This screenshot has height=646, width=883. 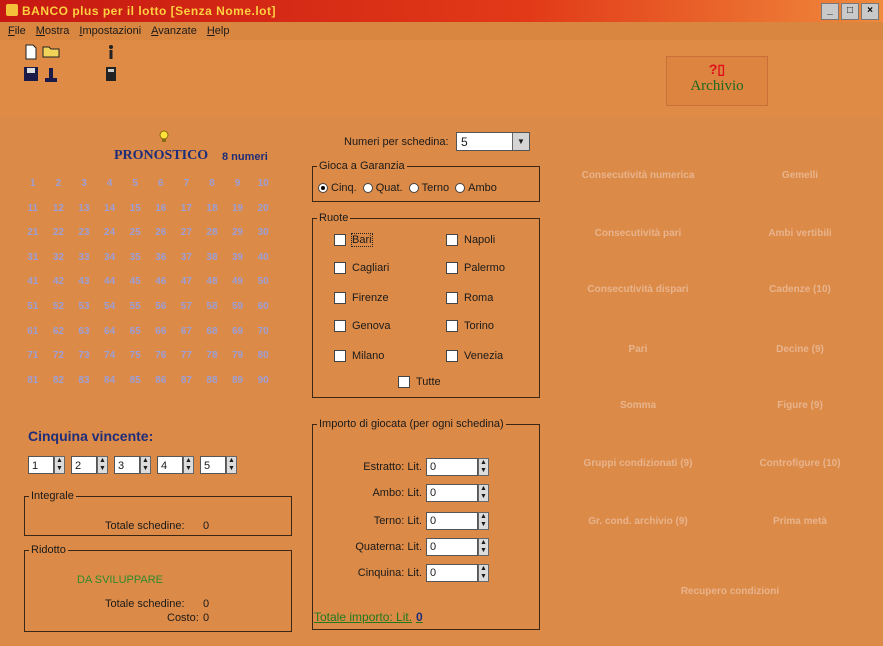 I want to click on number-cell: 34, so click(x=110, y=258).